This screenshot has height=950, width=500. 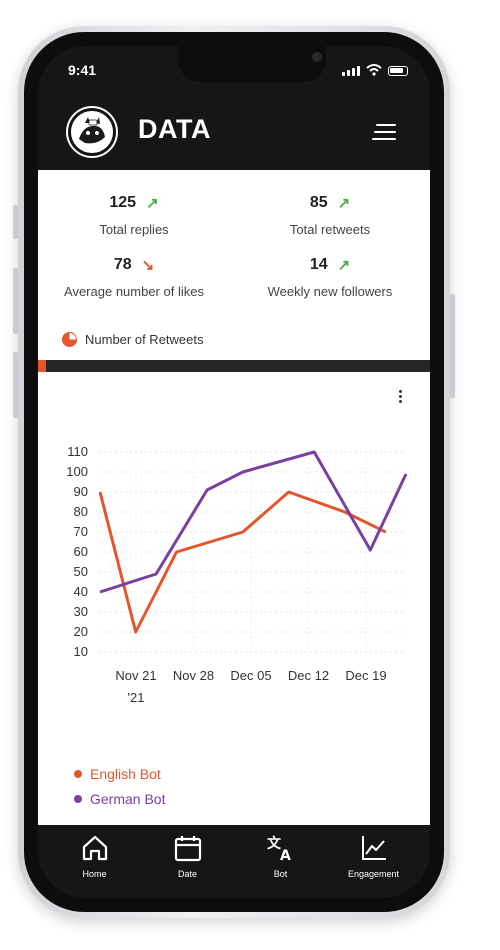 What do you see at coordinates (135, 675) in the screenshot?
I see `x-tick-label: Nov 21` at bounding box center [135, 675].